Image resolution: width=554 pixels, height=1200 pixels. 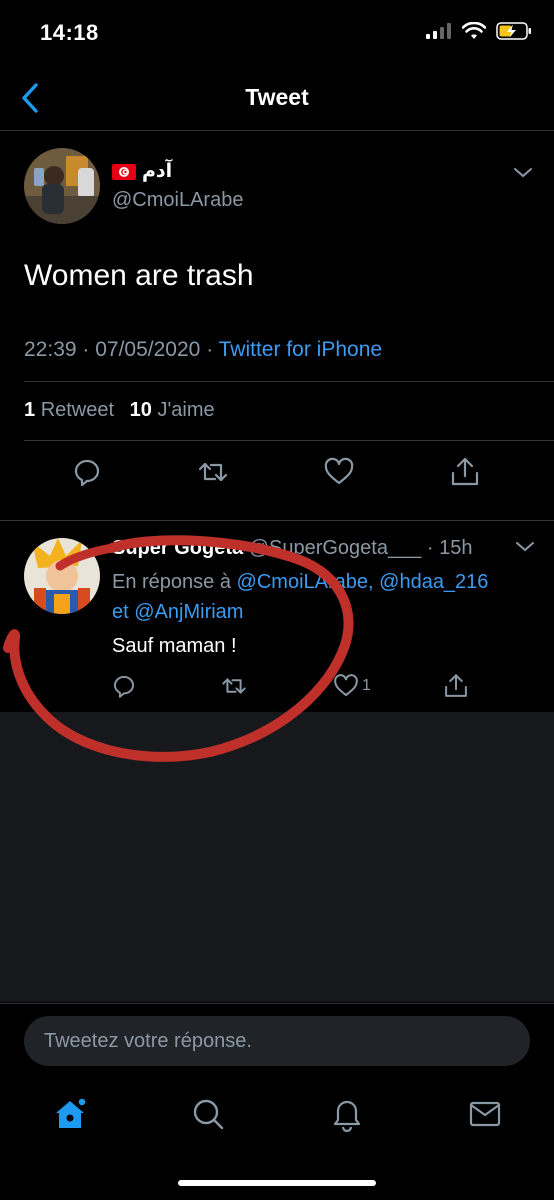 I want to click on retweets-stat: 1 Retweet, so click(x=69, y=410).